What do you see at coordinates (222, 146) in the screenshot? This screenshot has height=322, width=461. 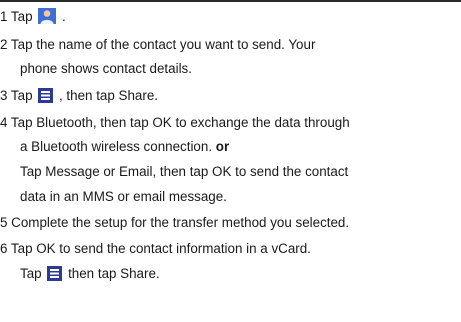 I see `step-4-or: or` at bounding box center [222, 146].